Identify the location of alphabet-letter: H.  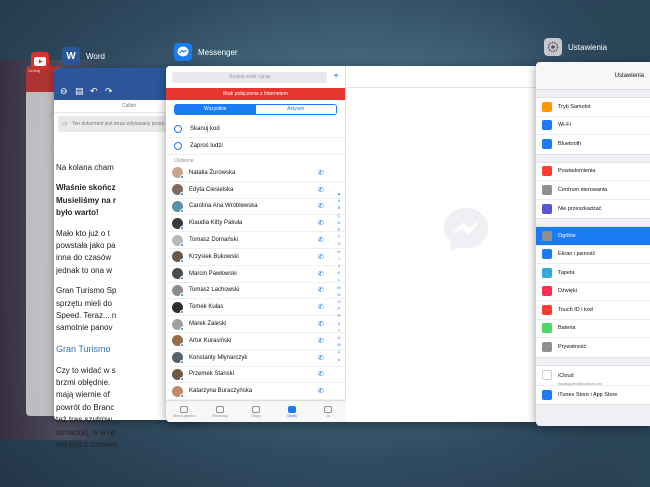
(339, 251).